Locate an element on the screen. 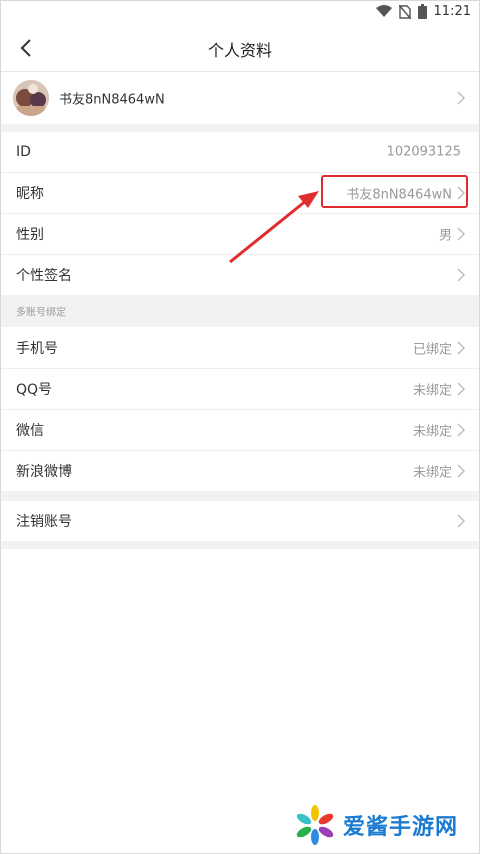 The image size is (480, 854). field-value: 102093125 is located at coordinates (423, 152).